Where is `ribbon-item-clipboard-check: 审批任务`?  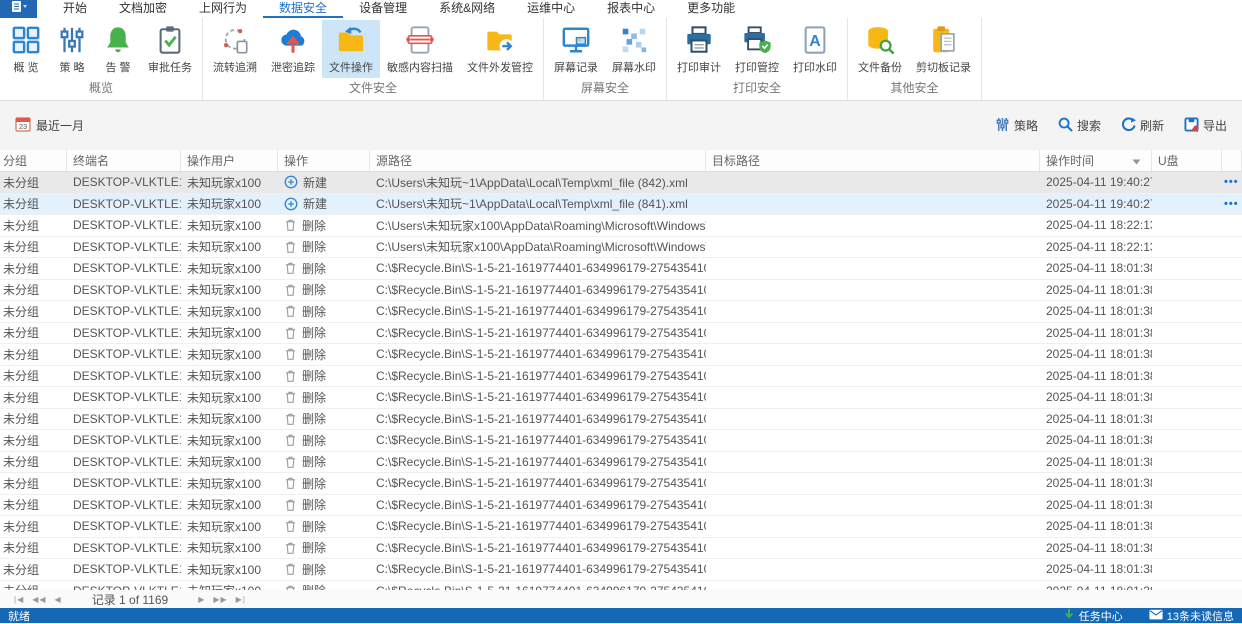
ribbon-item-clipboard-check: 审批任务 is located at coordinates (170, 49).